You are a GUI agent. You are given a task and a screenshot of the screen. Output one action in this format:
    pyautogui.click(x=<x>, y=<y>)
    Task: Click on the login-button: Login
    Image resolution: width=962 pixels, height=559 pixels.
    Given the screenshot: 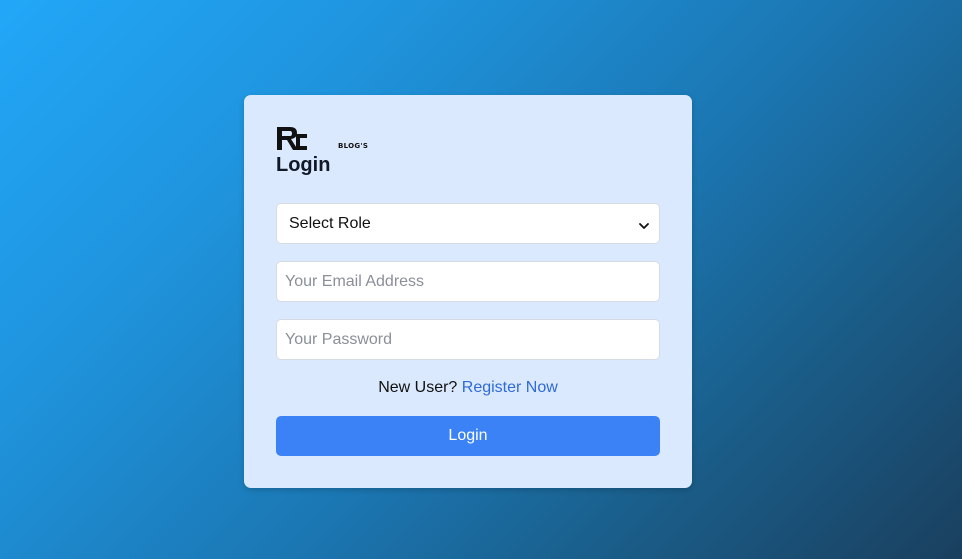 What is the action you would take?
    pyautogui.click(x=468, y=436)
    